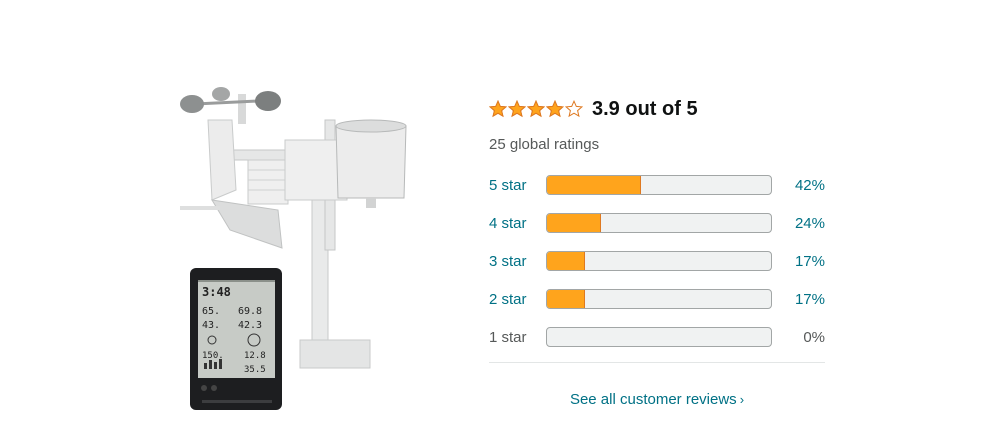 The image size is (1002, 429). Describe the element at coordinates (211, 325) in the screenshot. I see `svg-text: 43.` at that location.